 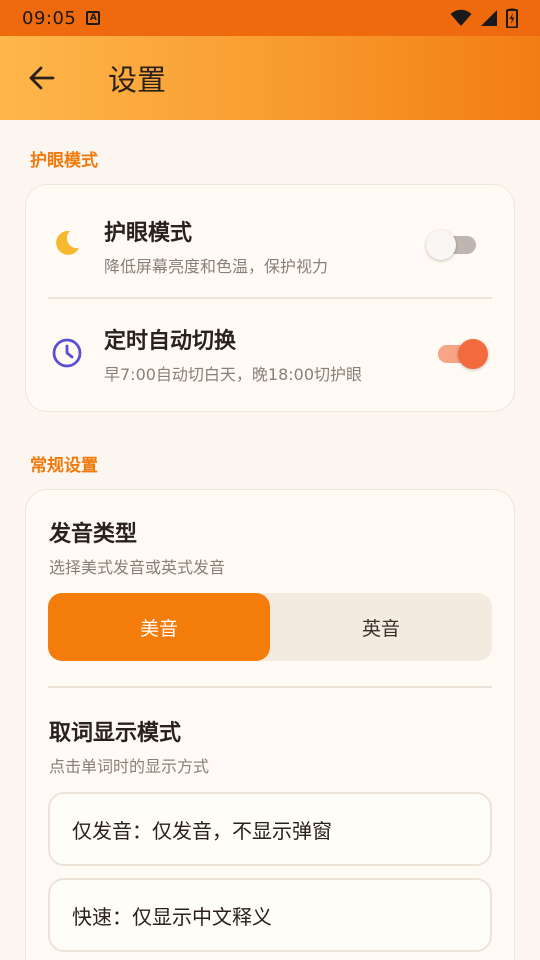 What do you see at coordinates (270, 687) in the screenshot?
I see `divider` at bounding box center [270, 687].